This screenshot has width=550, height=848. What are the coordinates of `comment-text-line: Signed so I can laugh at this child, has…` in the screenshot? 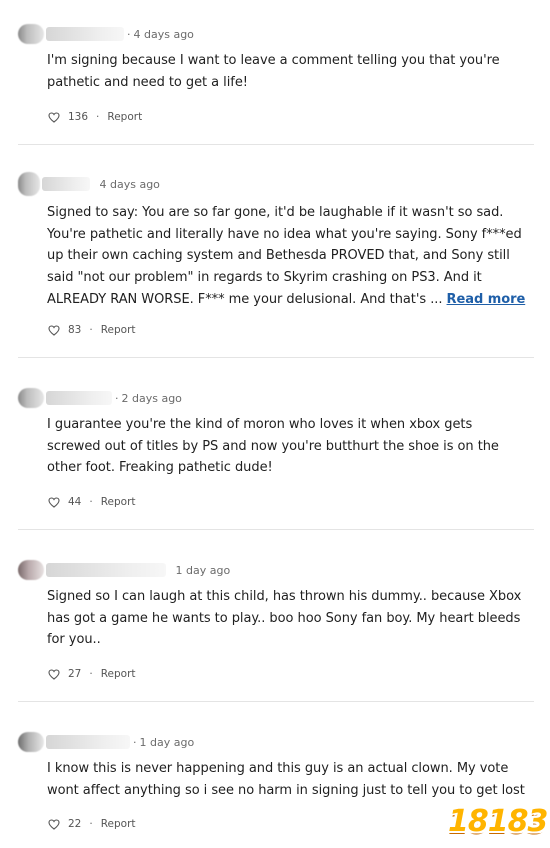 It's located at (284, 596).